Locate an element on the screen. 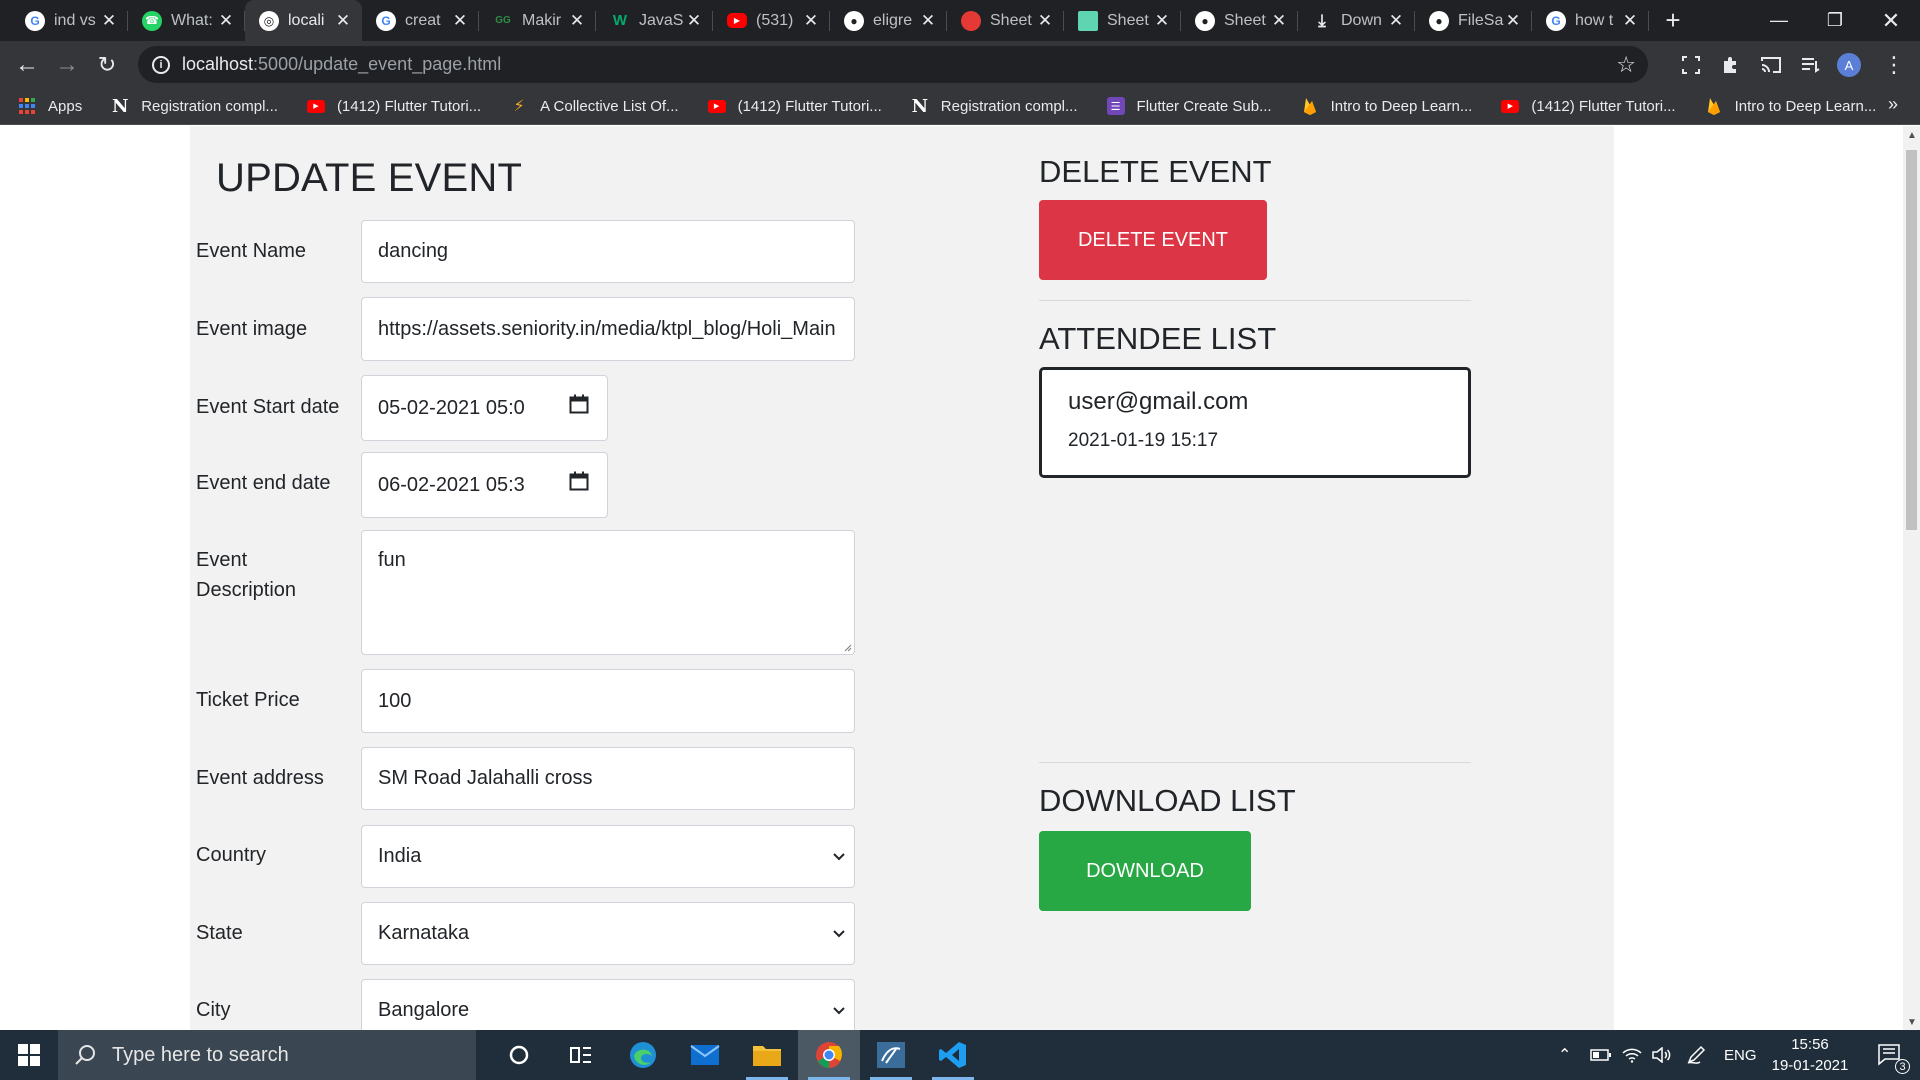 The height and width of the screenshot is (1080, 1920). close-window-icon: ✕ is located at coordinates (1891, 20).